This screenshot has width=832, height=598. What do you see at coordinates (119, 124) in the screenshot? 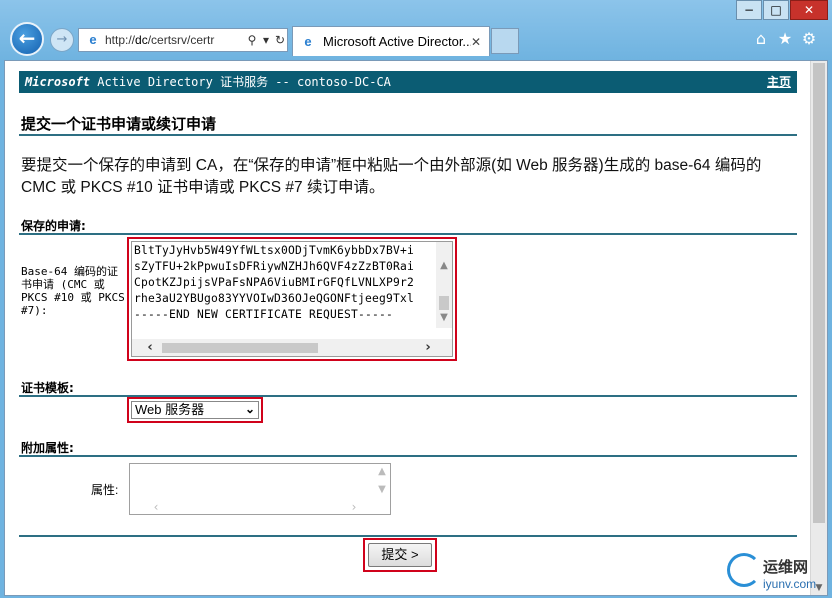
I see `page-title: 提交一个证书申请或续订申请` at bounding box center [119, 124].